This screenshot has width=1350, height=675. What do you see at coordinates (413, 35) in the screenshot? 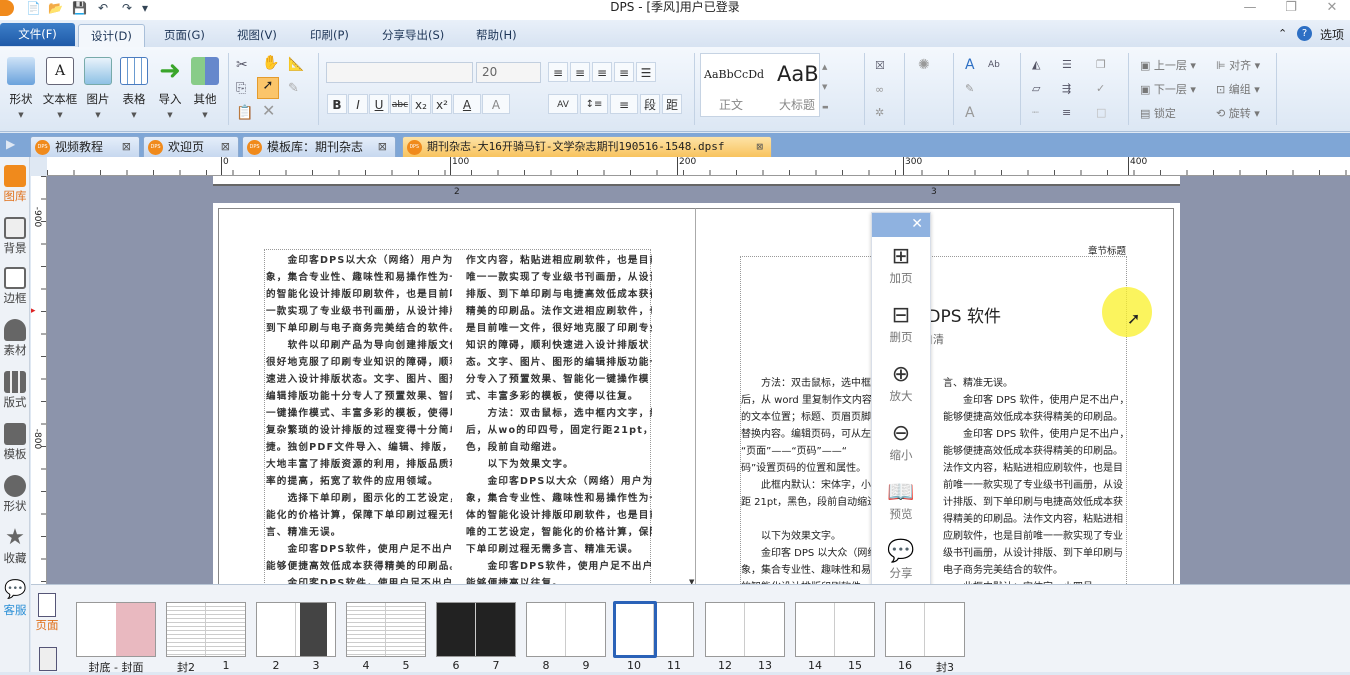
I see `tab-share-export: 分享导出(S)` at bounding box center [413, 35].